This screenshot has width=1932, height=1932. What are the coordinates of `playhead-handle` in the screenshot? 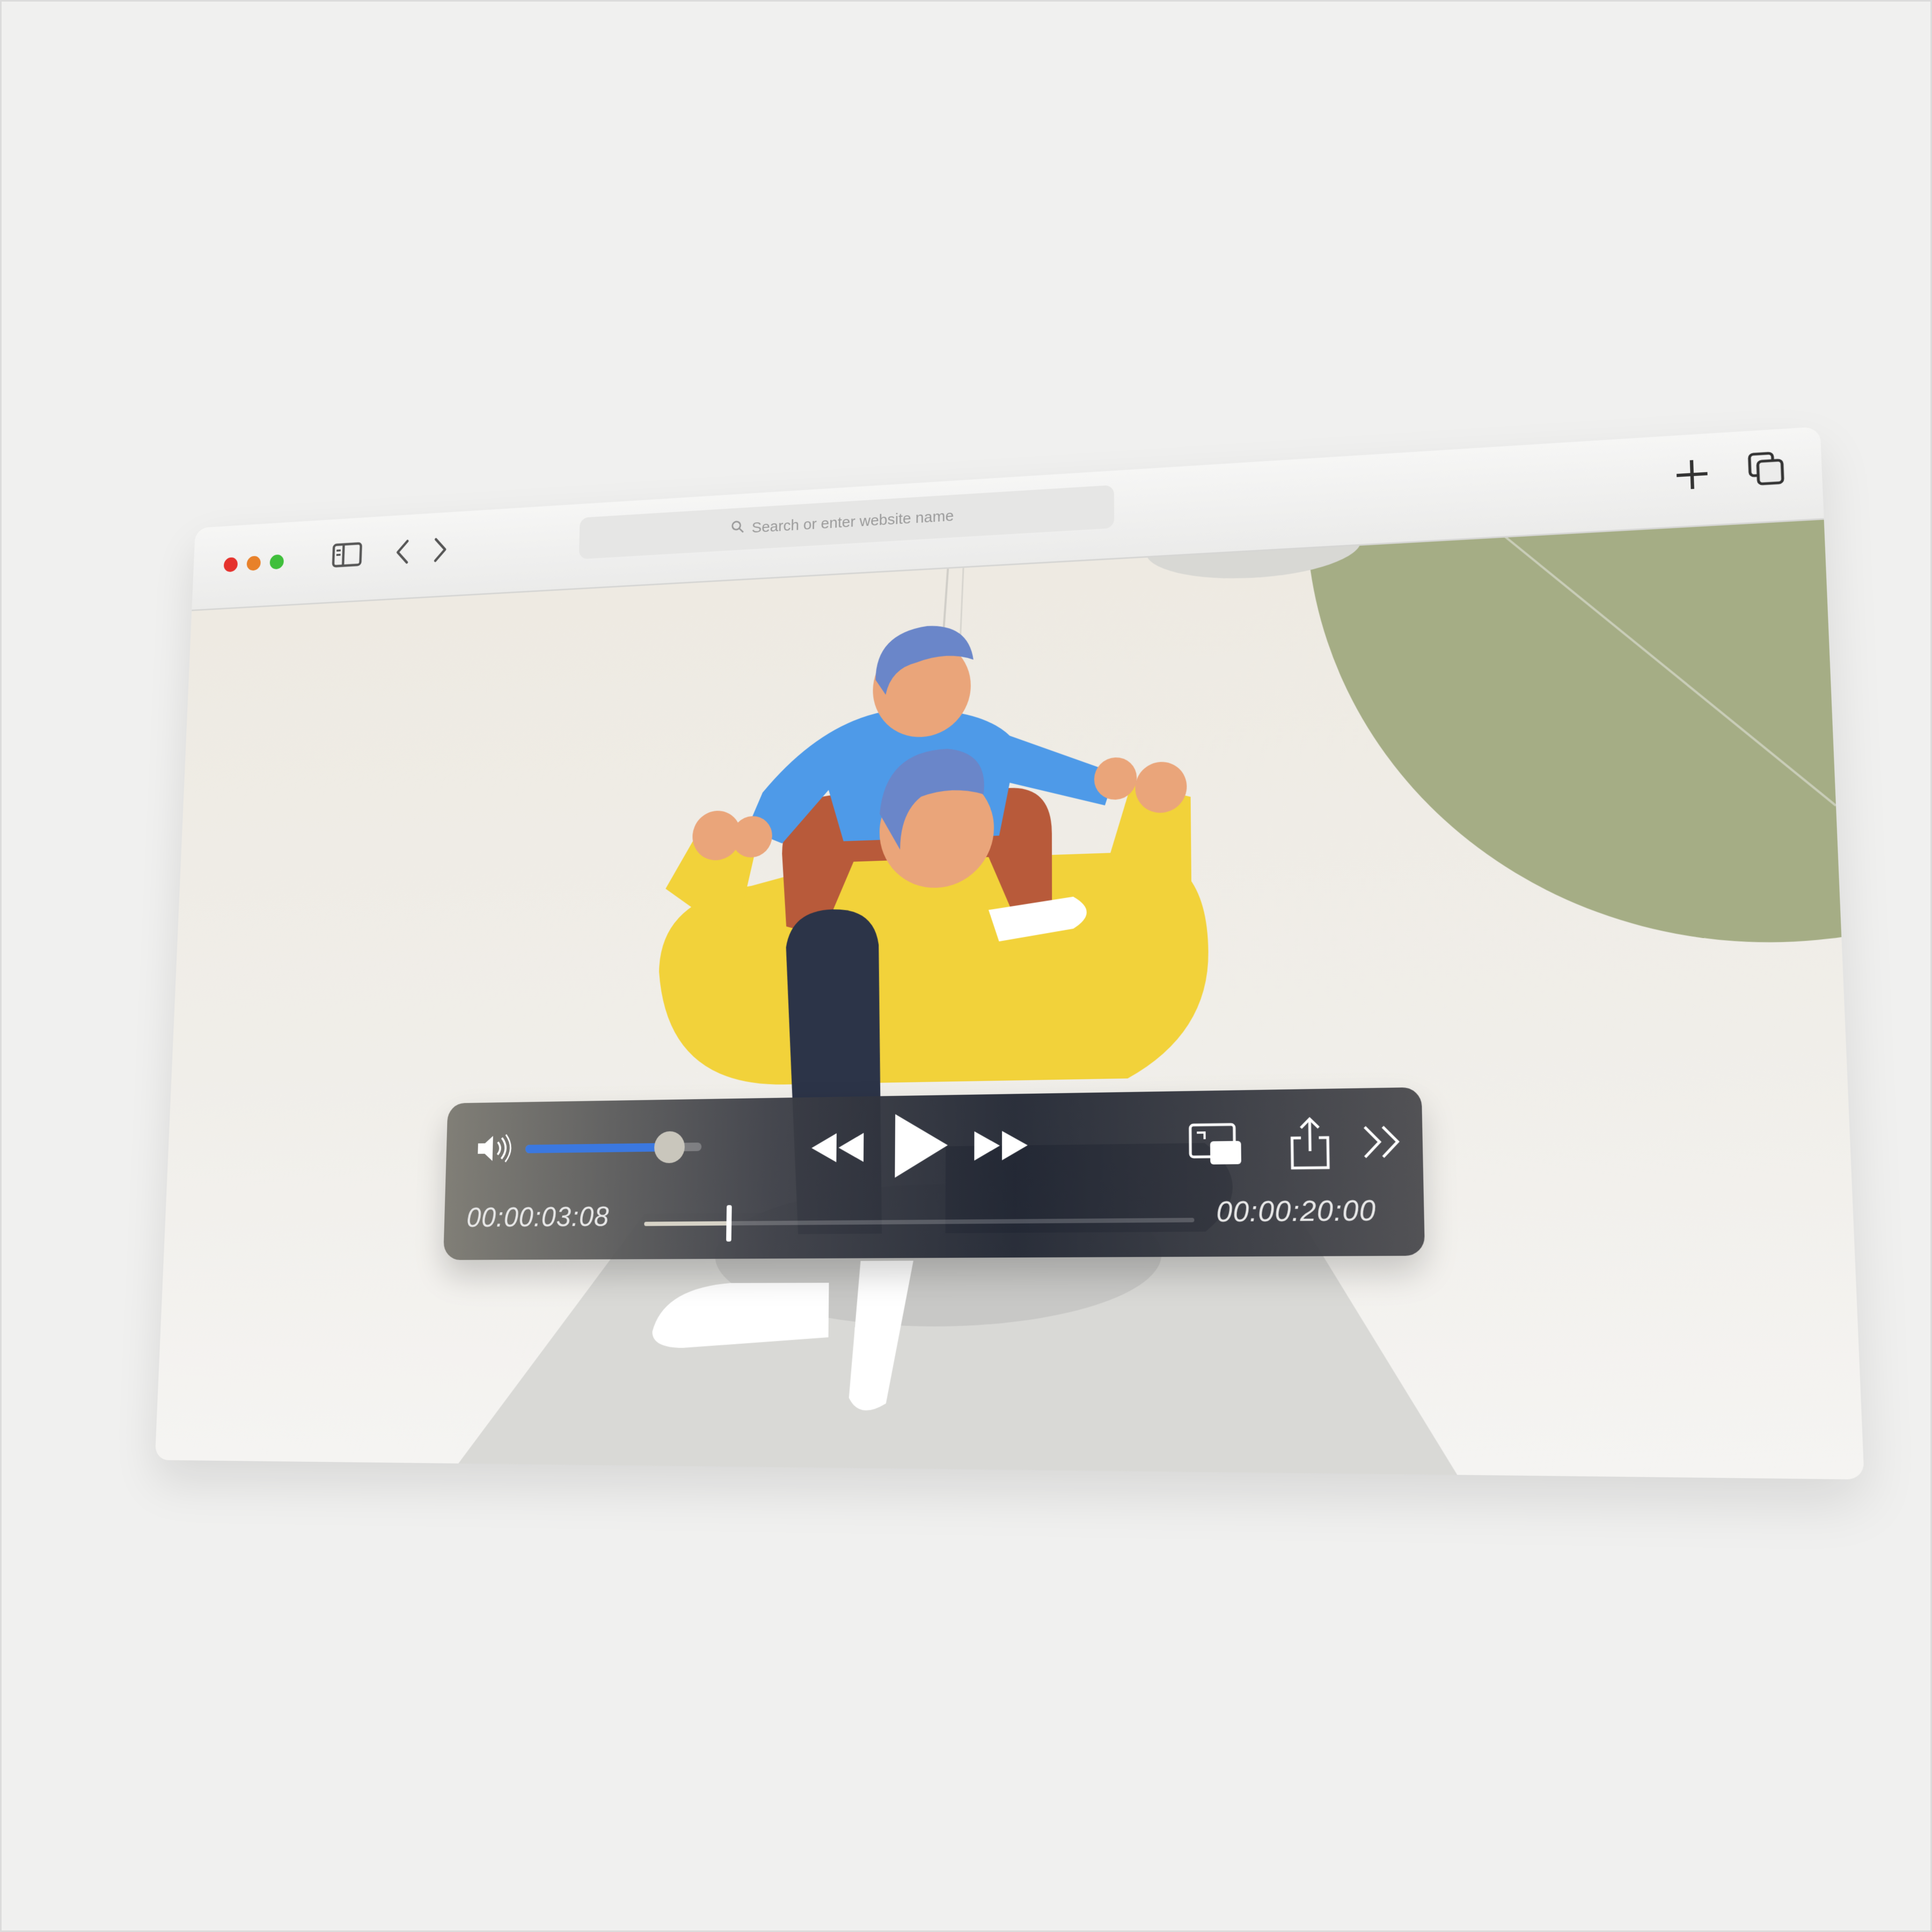 It's located at (729, 1223).